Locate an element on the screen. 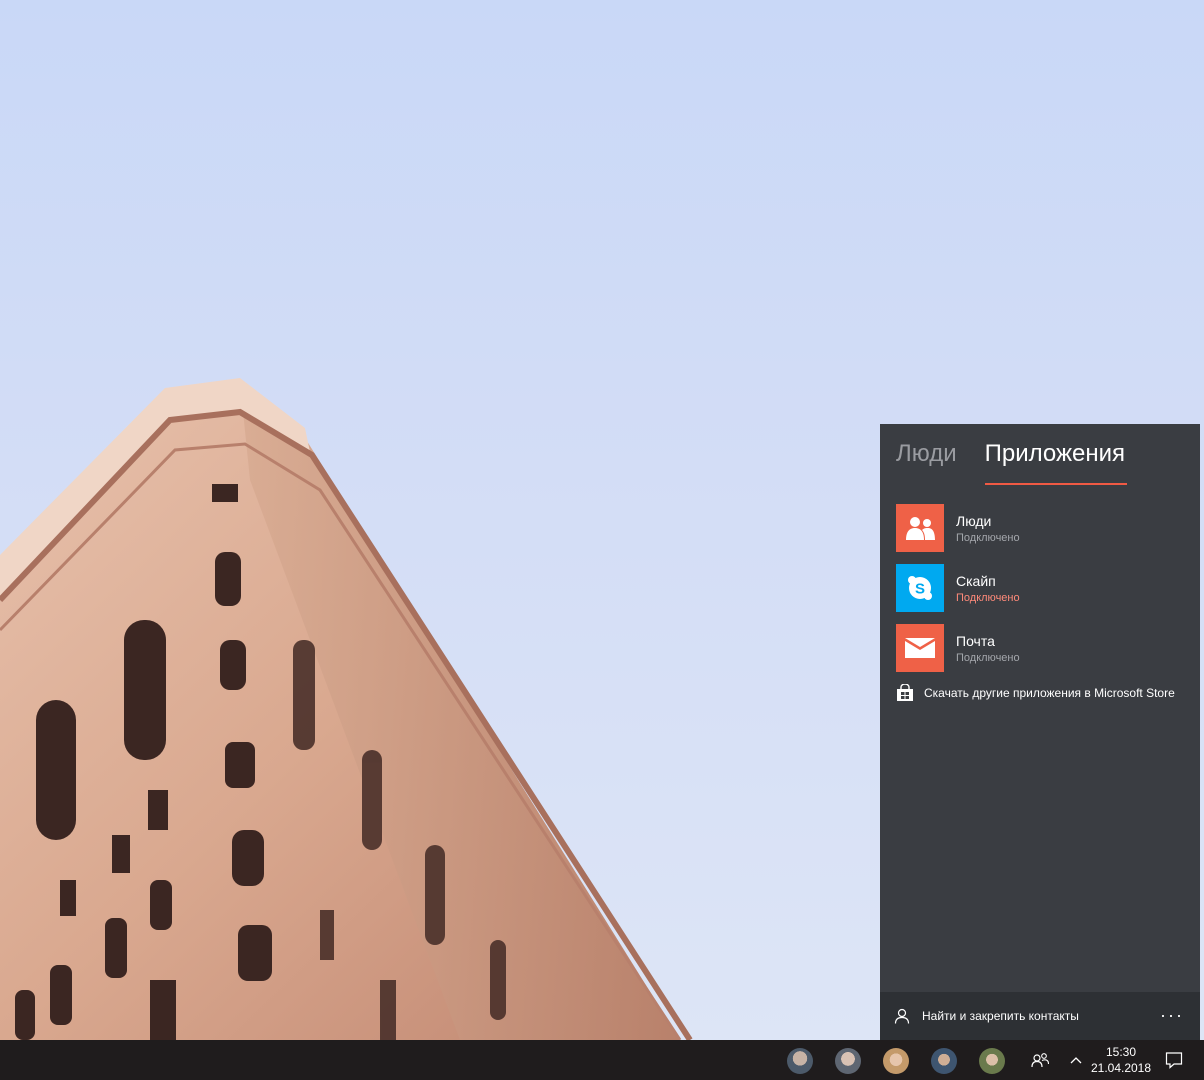  more-options-button: ··· is located at coordinates (1172, 1015).